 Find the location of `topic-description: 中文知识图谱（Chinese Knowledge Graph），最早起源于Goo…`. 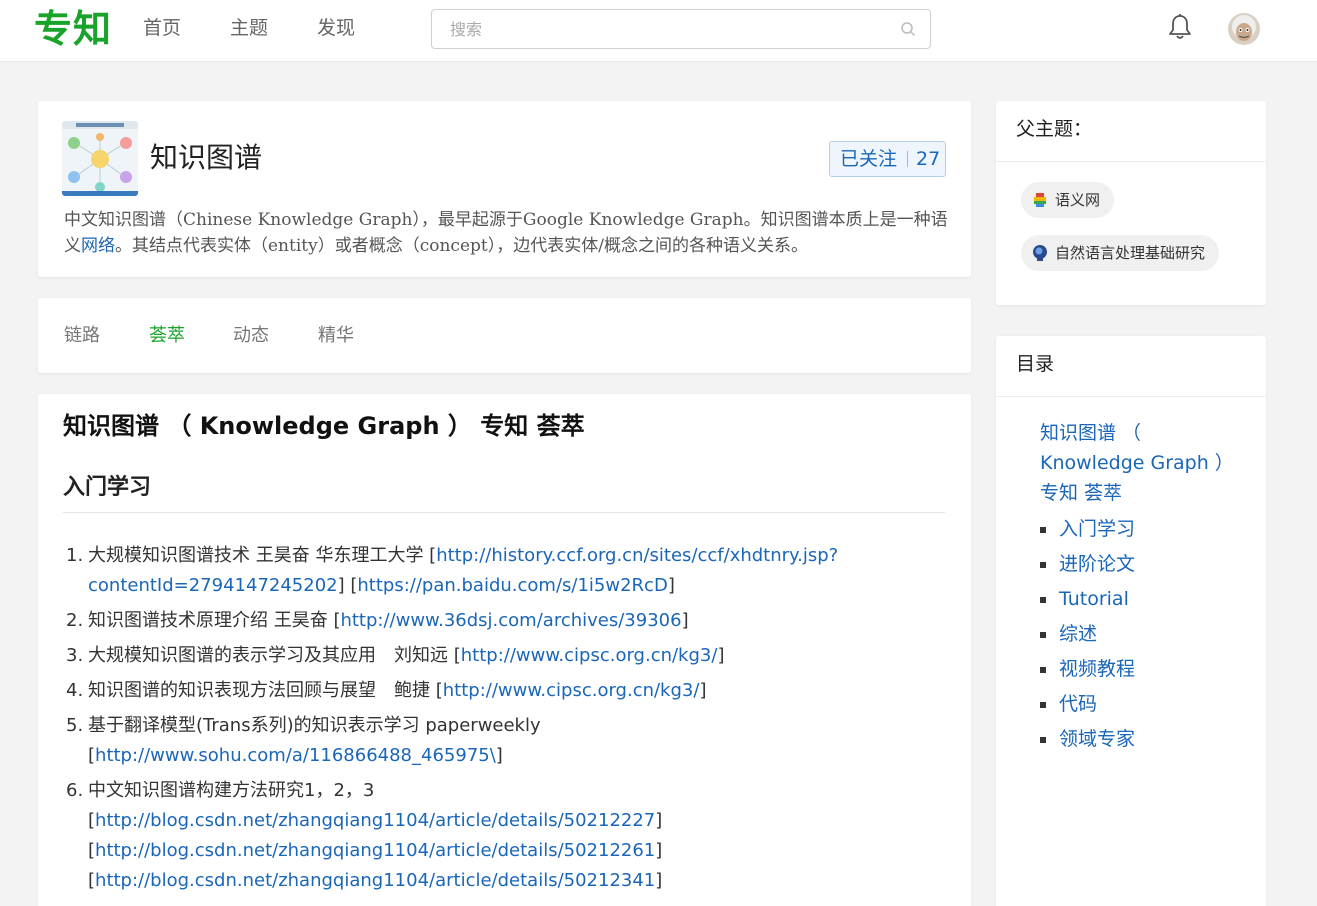

topic-description: 中文知识图谱（Chinese Knowledge Graph），最早起源于Goo… is located at coordinates (509, 233).